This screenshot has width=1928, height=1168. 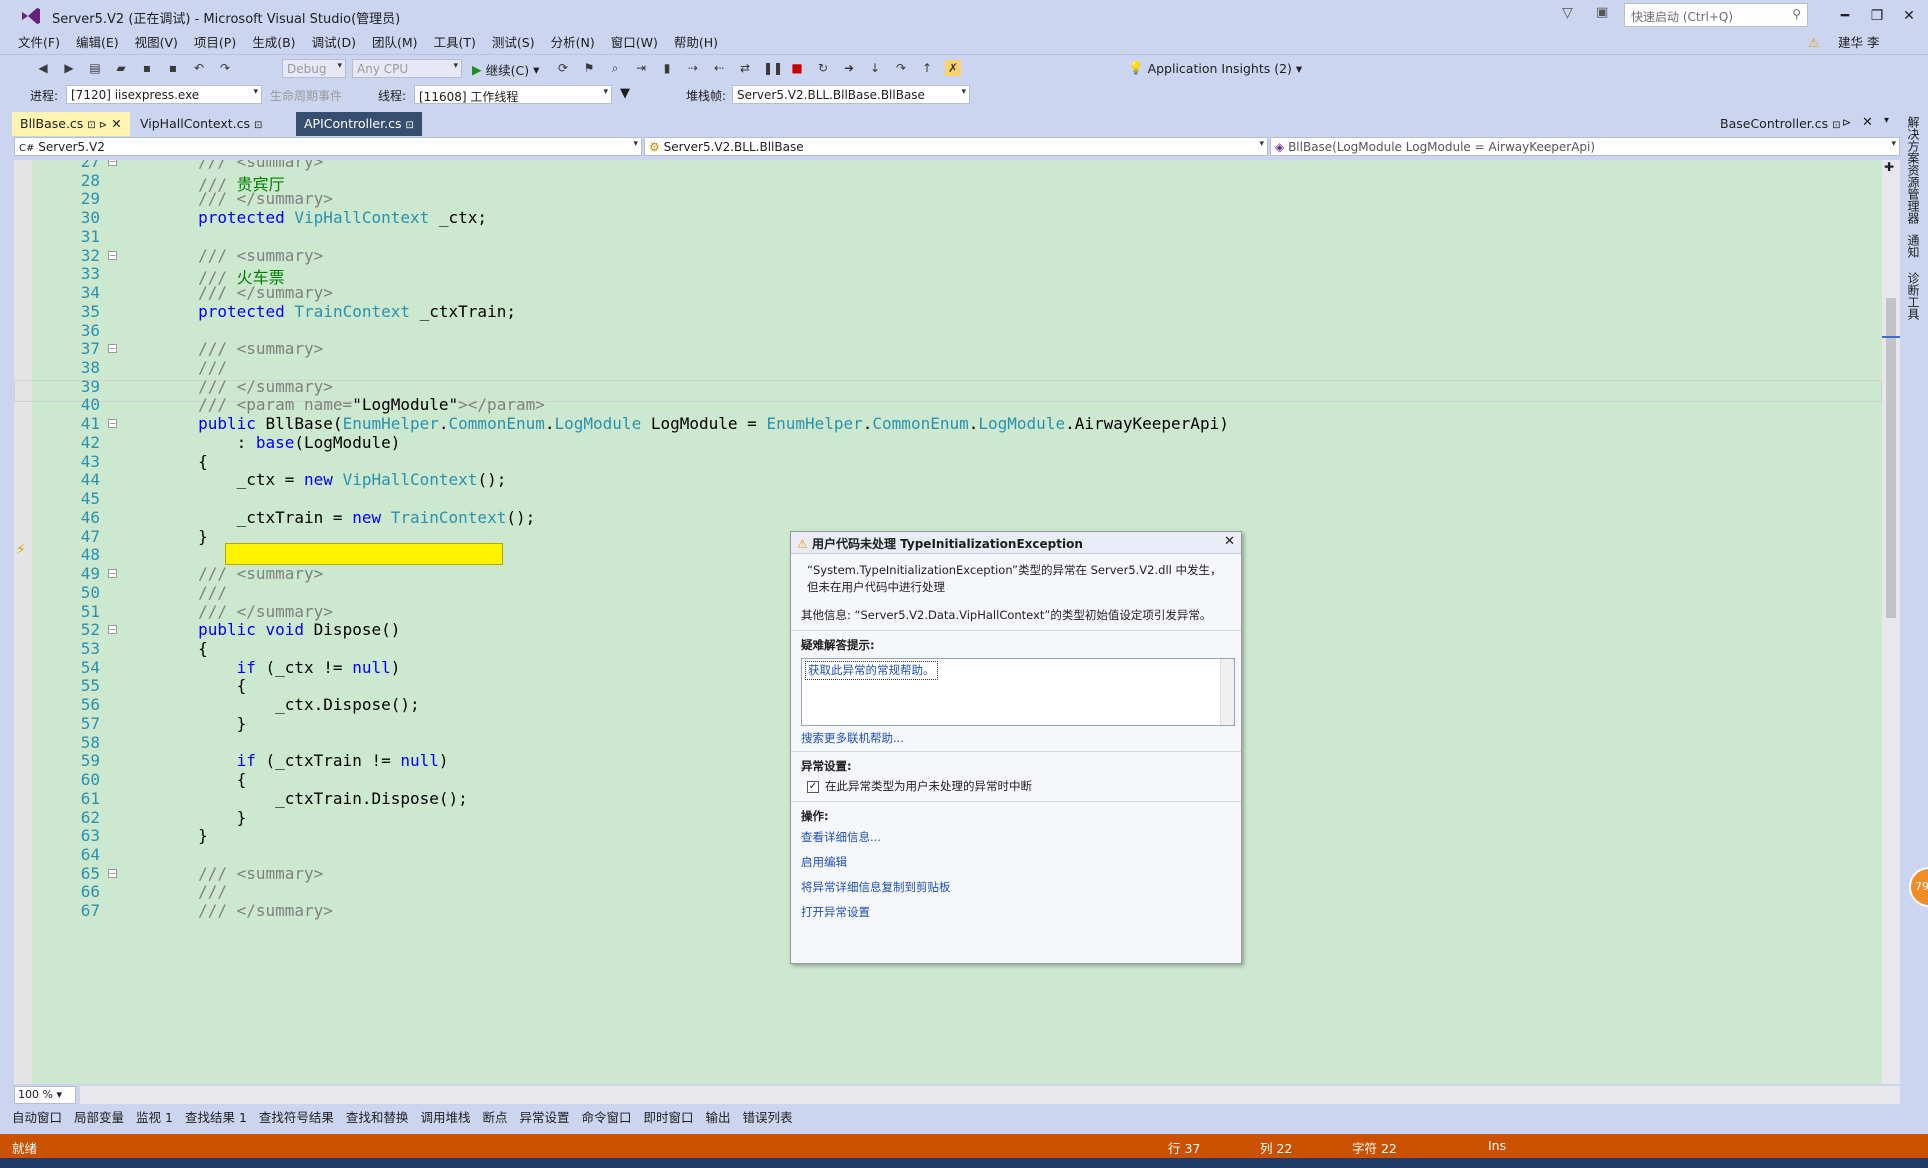 What do you see at coordinates (813, 786) in the screenshot?
I see `break-checkbox: ✓` at bounding box center [813, 786].